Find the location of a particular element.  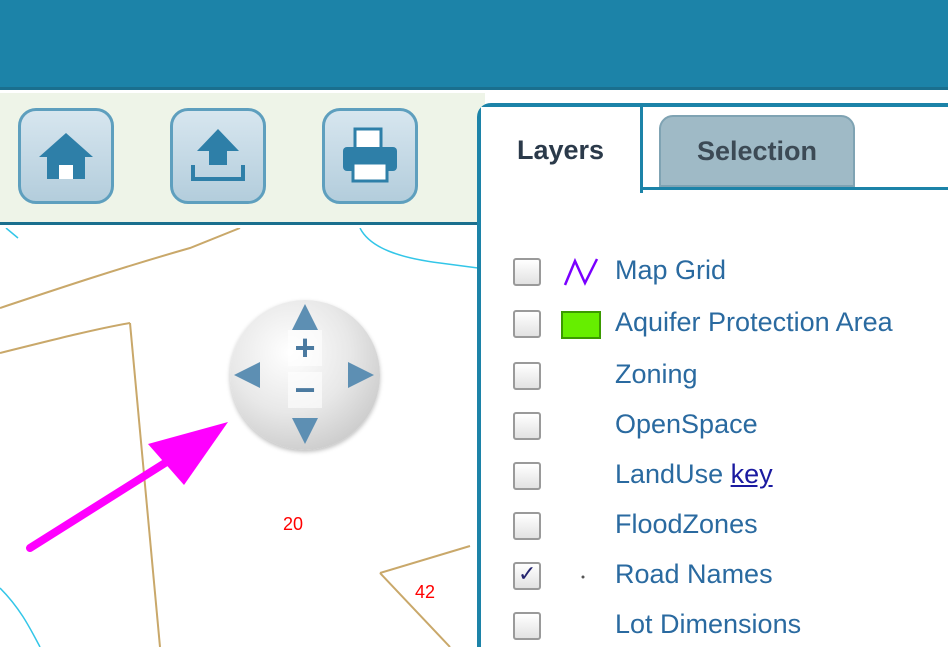

layer-label: Road Names is located at coordinates (694, 574).